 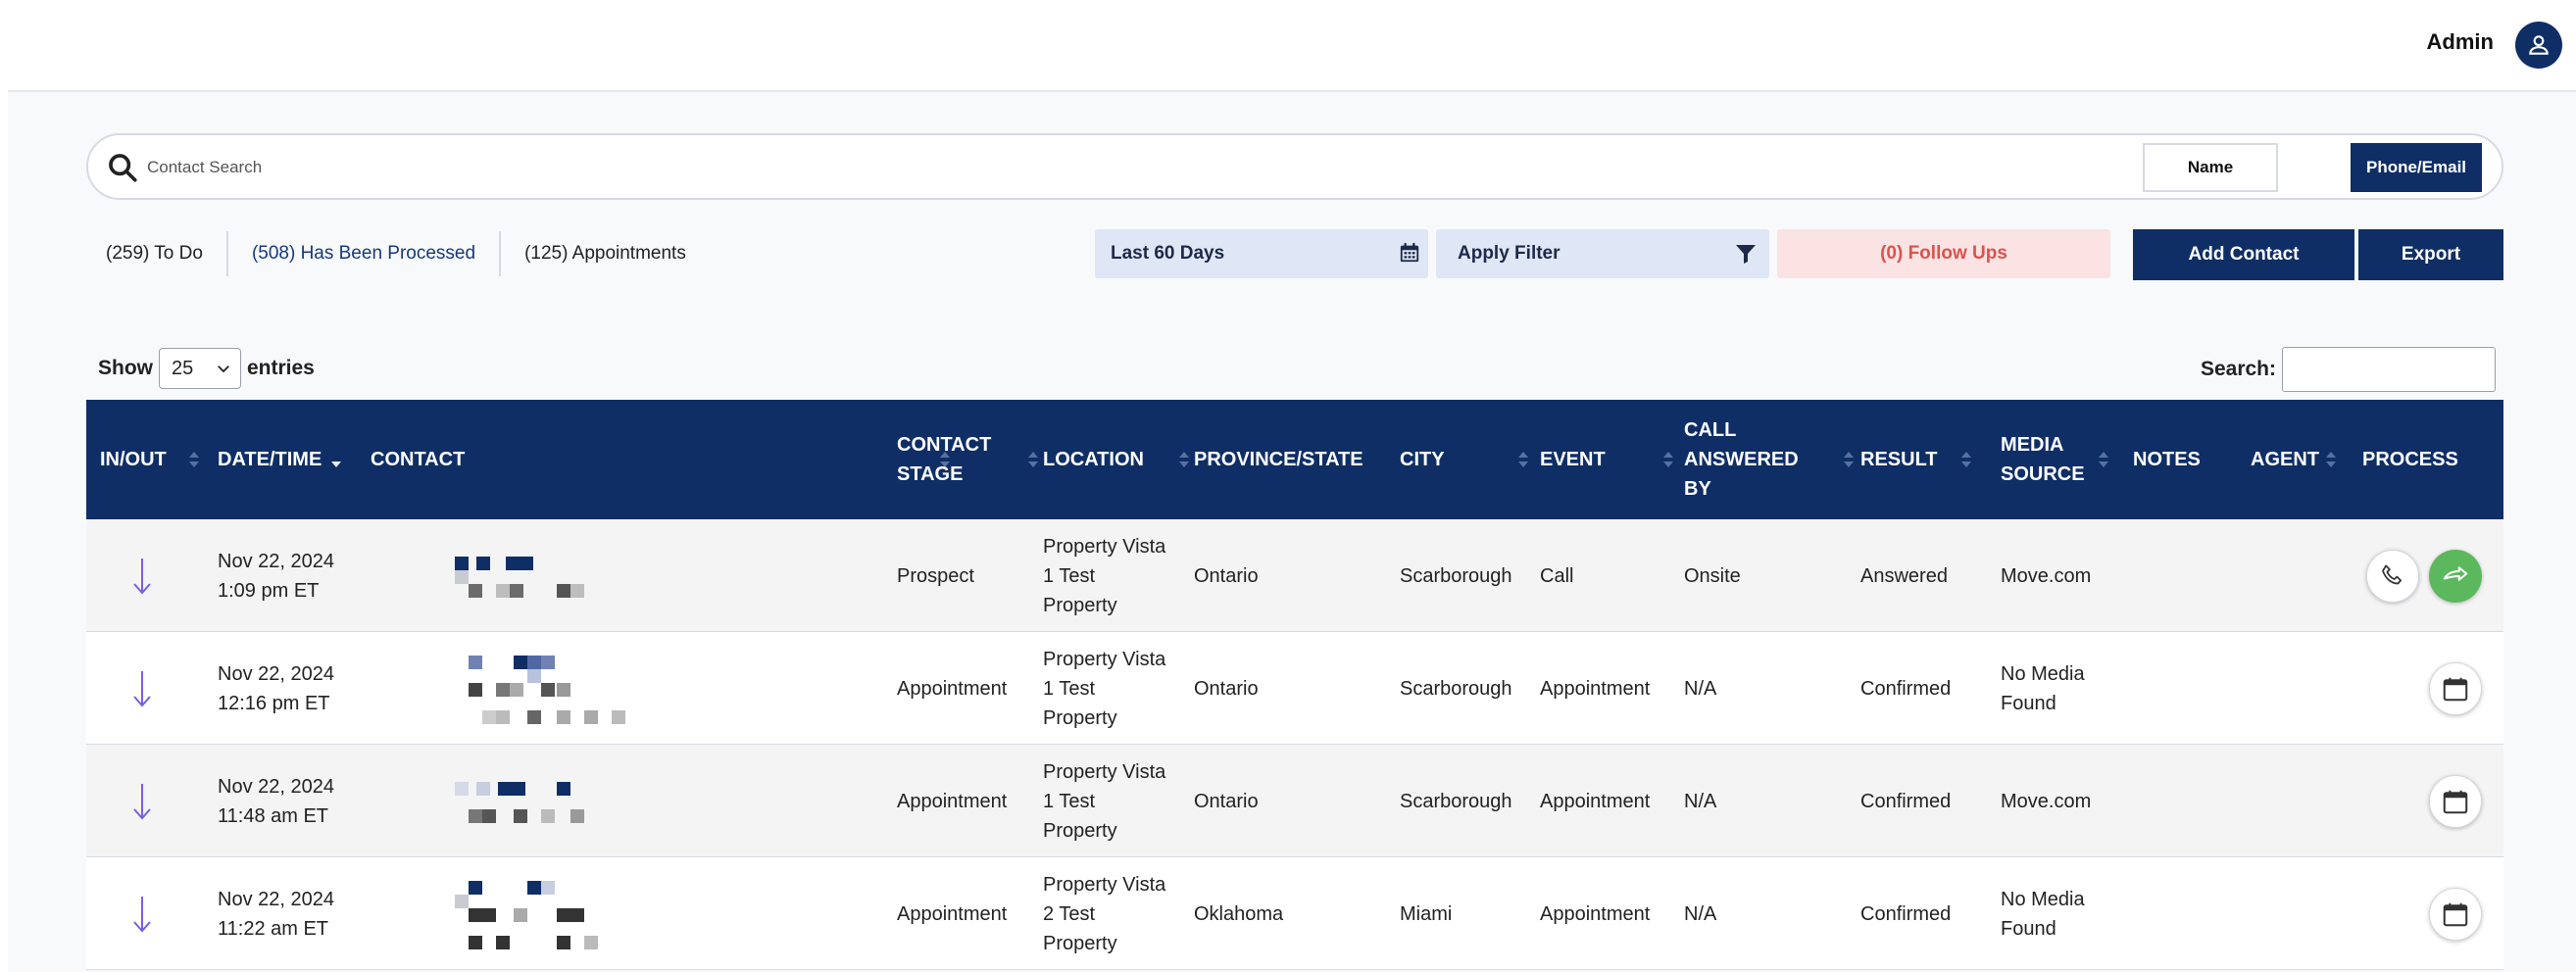 I want to click on avatar, so click(x=2538, y=45).